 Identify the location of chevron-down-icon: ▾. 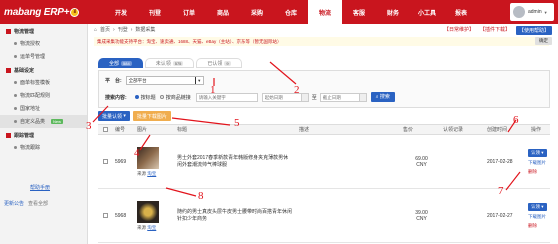
(124, 116).